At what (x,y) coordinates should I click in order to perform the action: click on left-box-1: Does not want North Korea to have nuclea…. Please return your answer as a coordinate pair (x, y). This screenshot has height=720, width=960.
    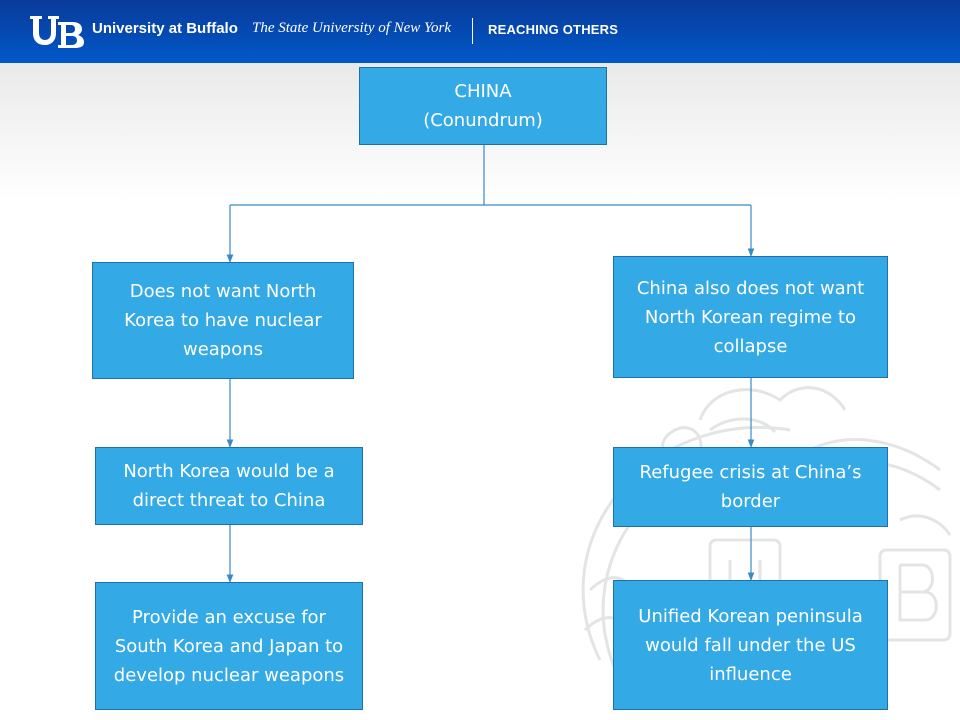
    Looking at the image, I should click on (223, 320).